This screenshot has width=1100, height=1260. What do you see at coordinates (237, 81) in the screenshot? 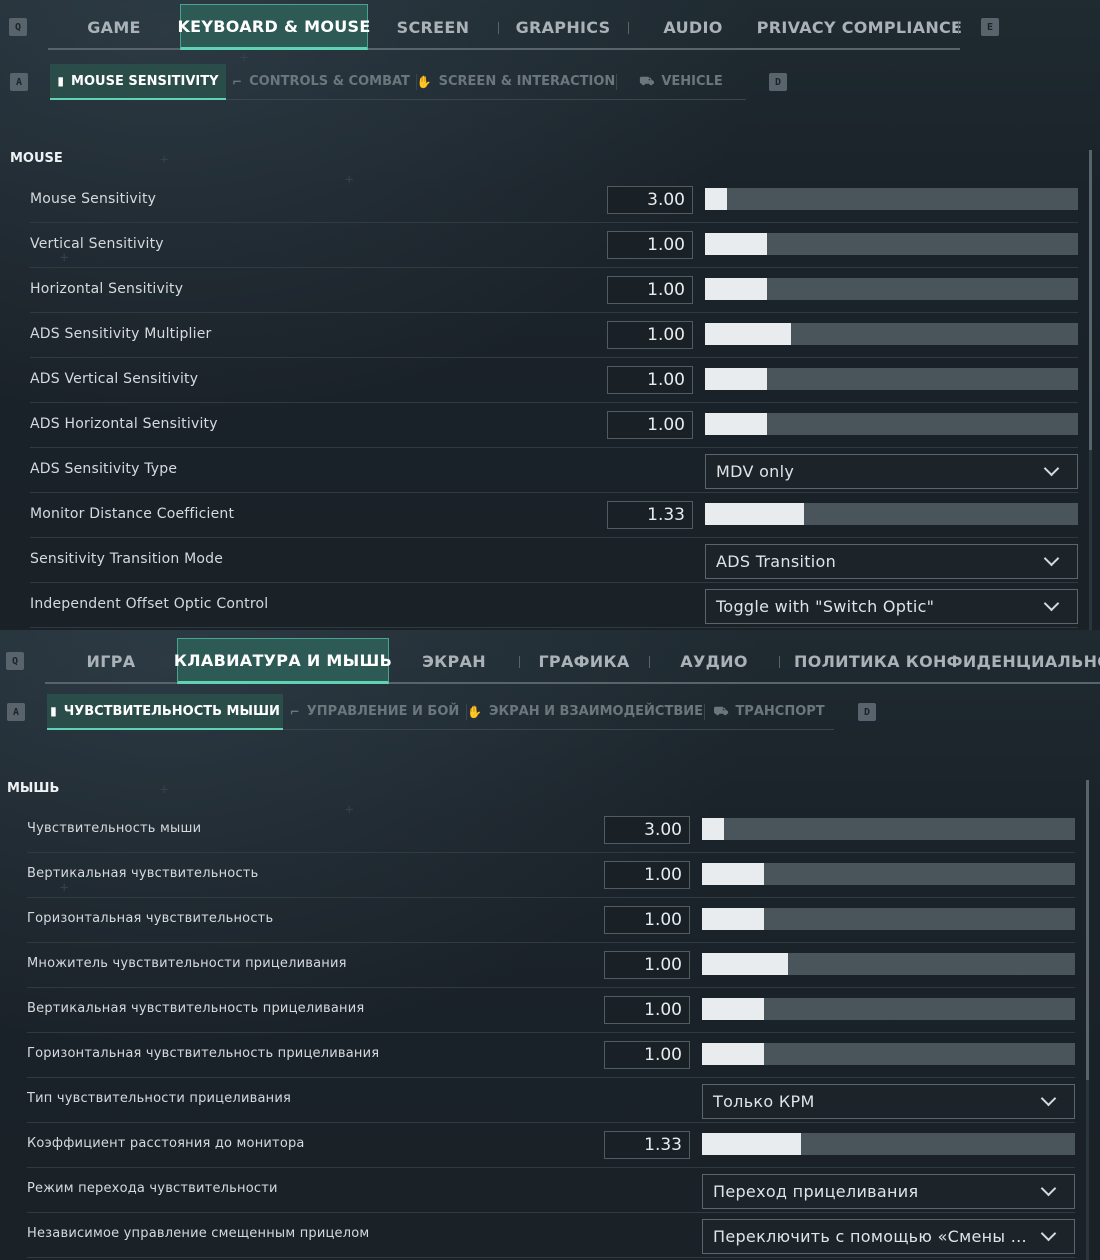
I see `gun-icon: ⌐` at bounding box center [237, 81].